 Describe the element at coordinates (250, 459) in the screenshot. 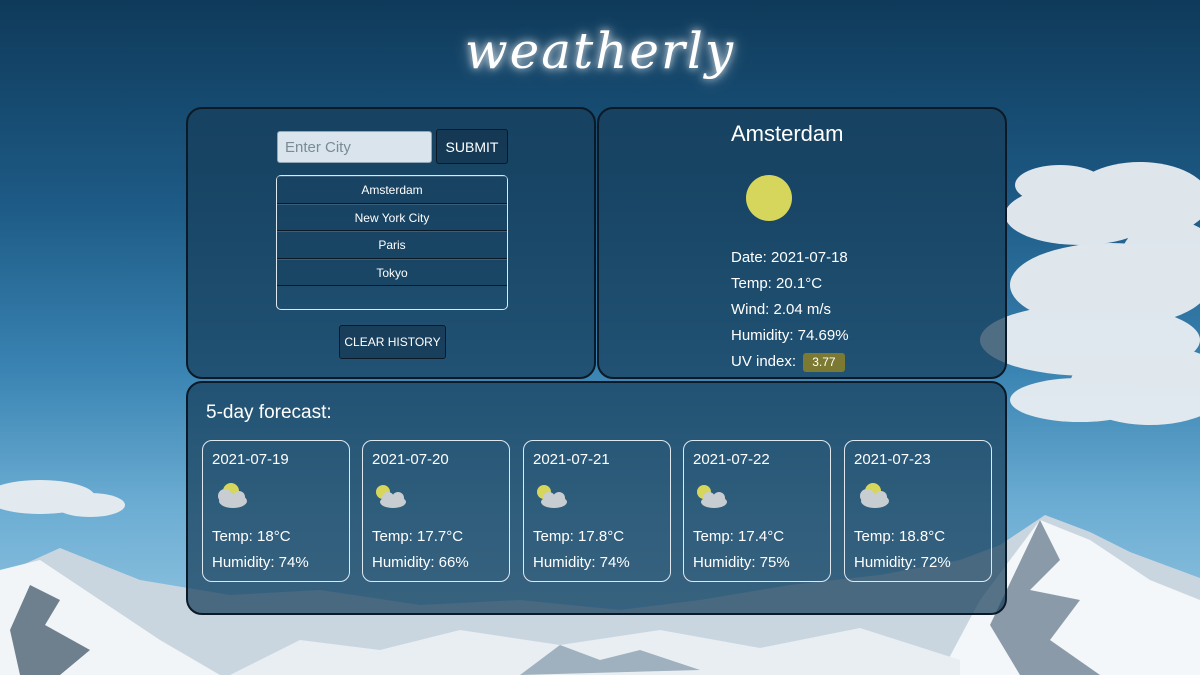

I see `forecast-date: 2021-07-19` at that location.